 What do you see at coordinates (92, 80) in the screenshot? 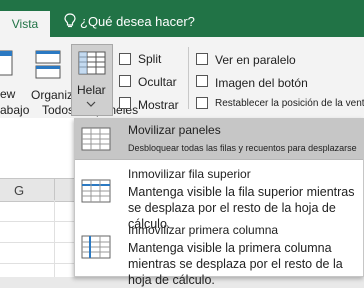
I see `freeze-panes-button: Helar` at bounding box center [92, 80].